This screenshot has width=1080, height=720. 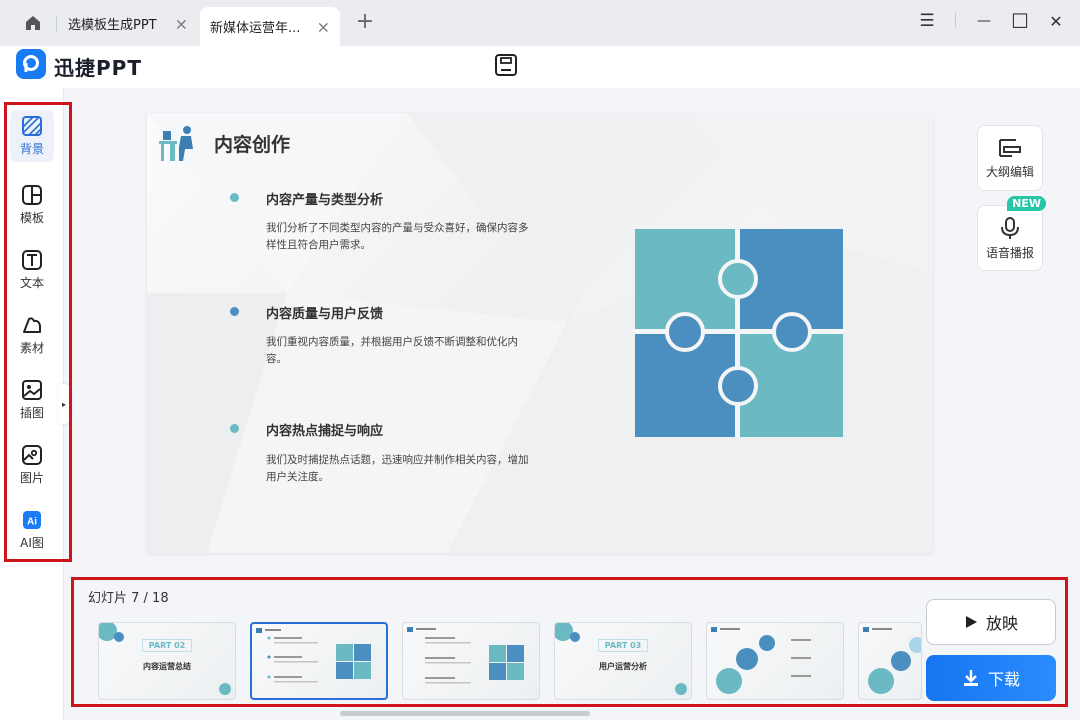 What do you see at coordinates (32, 260) in the screenshot?
I see `text-icon` at bounding box center [32, 260].